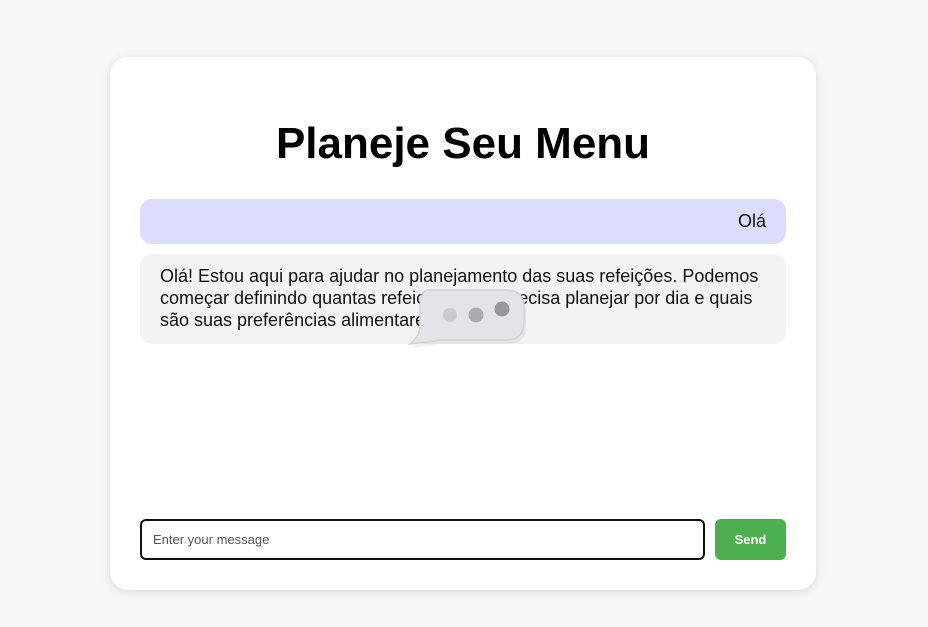 The image size is (928, 627). I want to click on send-button: Send, so click(750, 539).